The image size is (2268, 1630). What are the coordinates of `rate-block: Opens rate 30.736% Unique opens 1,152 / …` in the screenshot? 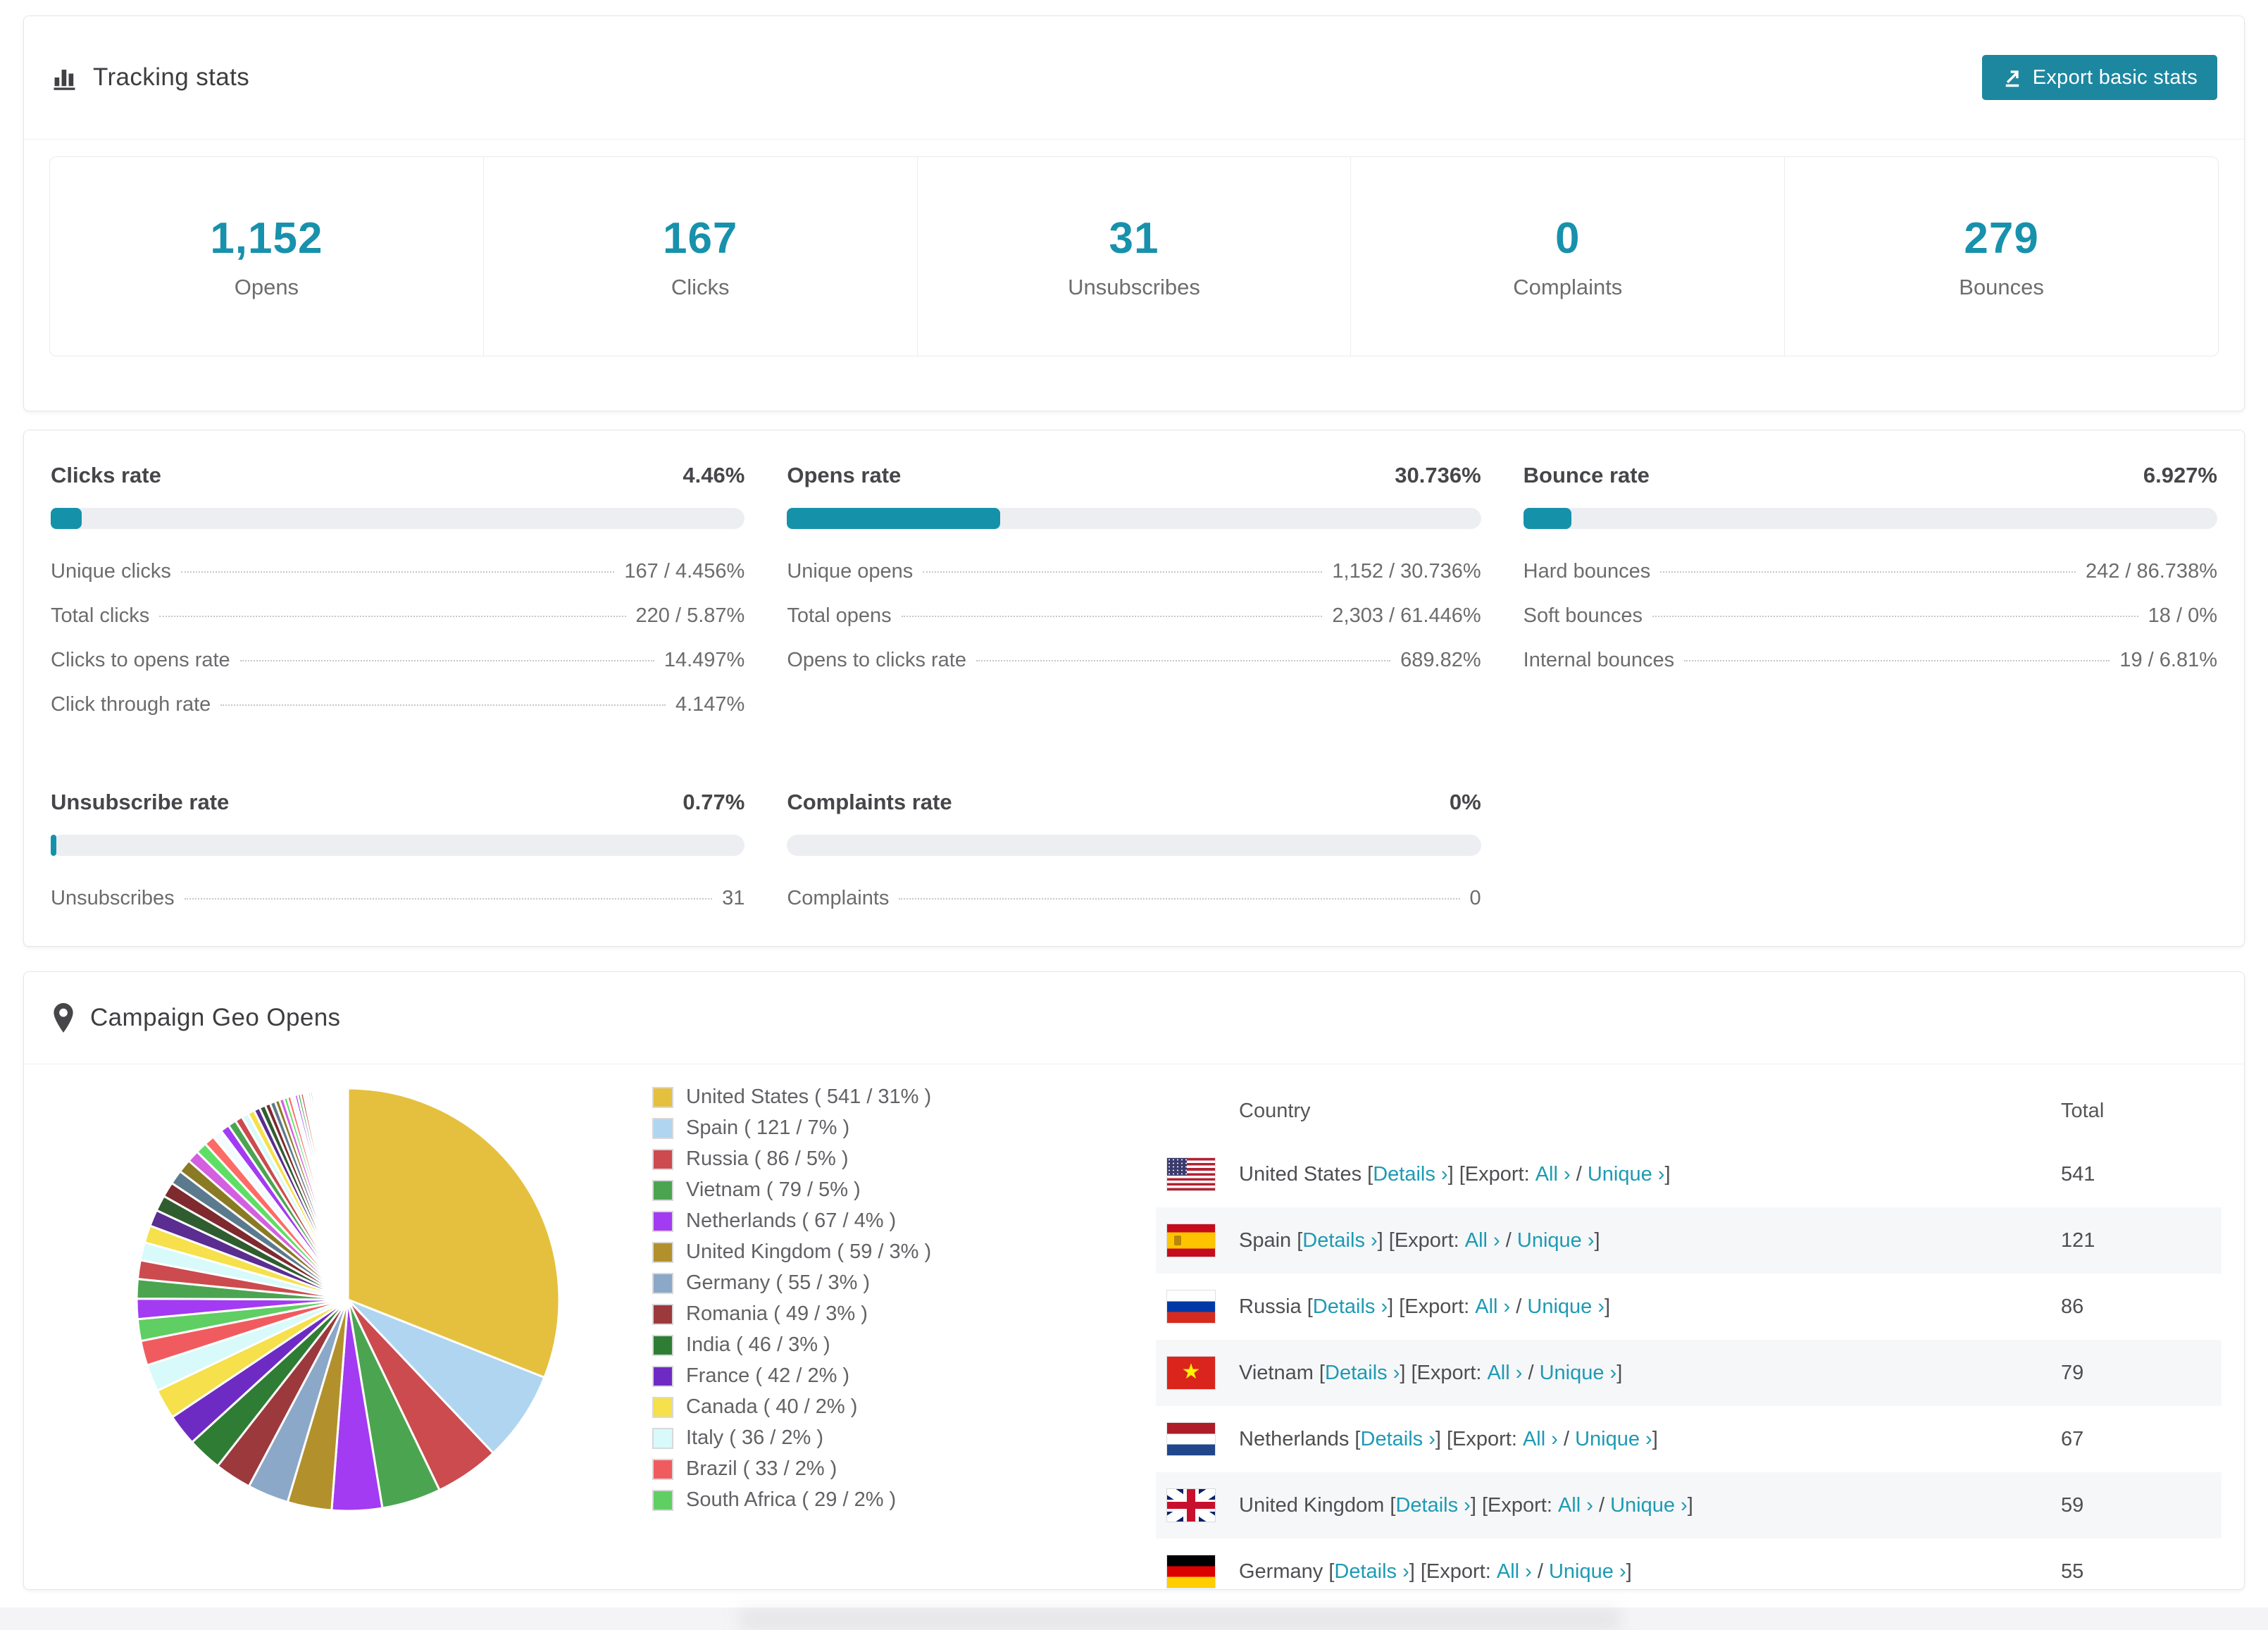 It's located at (1134, 600).